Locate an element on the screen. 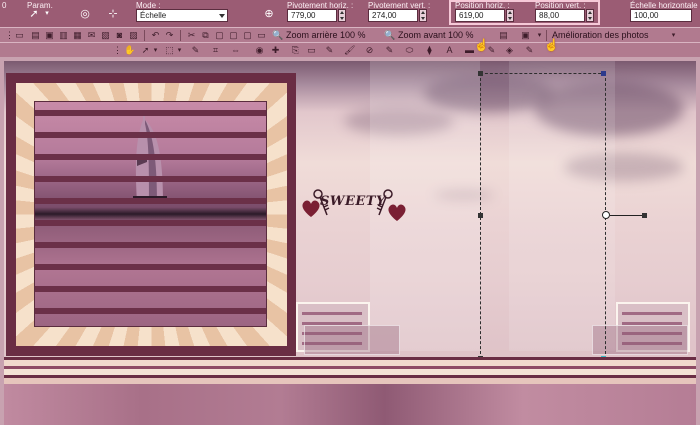 The image size is (700, 425). chevron-down-icon is located at coordinates (222, 16).